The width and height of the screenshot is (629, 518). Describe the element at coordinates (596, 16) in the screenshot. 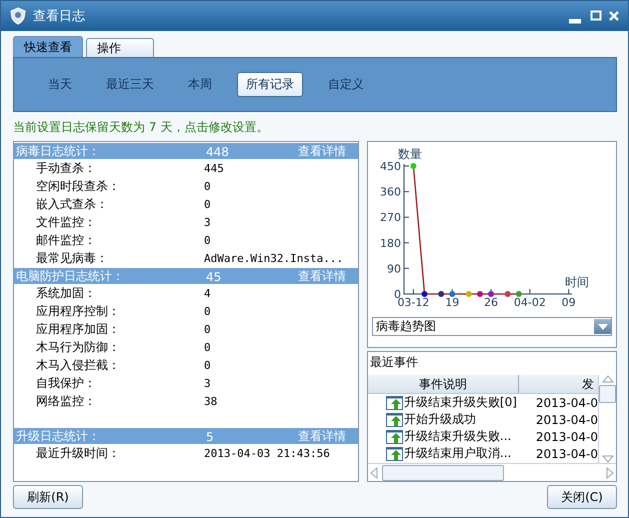

I see `maximize-icon` at that location.